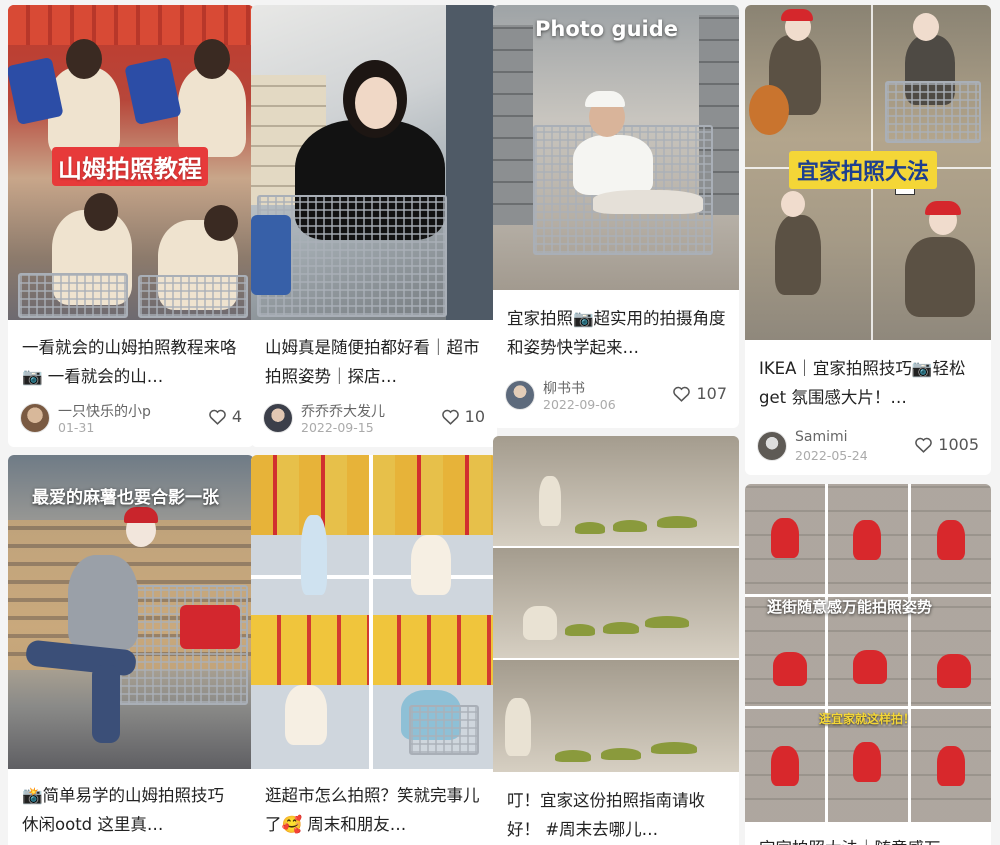 The image size is (1000, 845). What do you see at coordinates (104, 411) in the screenshot?
I see `author-name: 一只快乐的小p` at bounding box center [104, 411].